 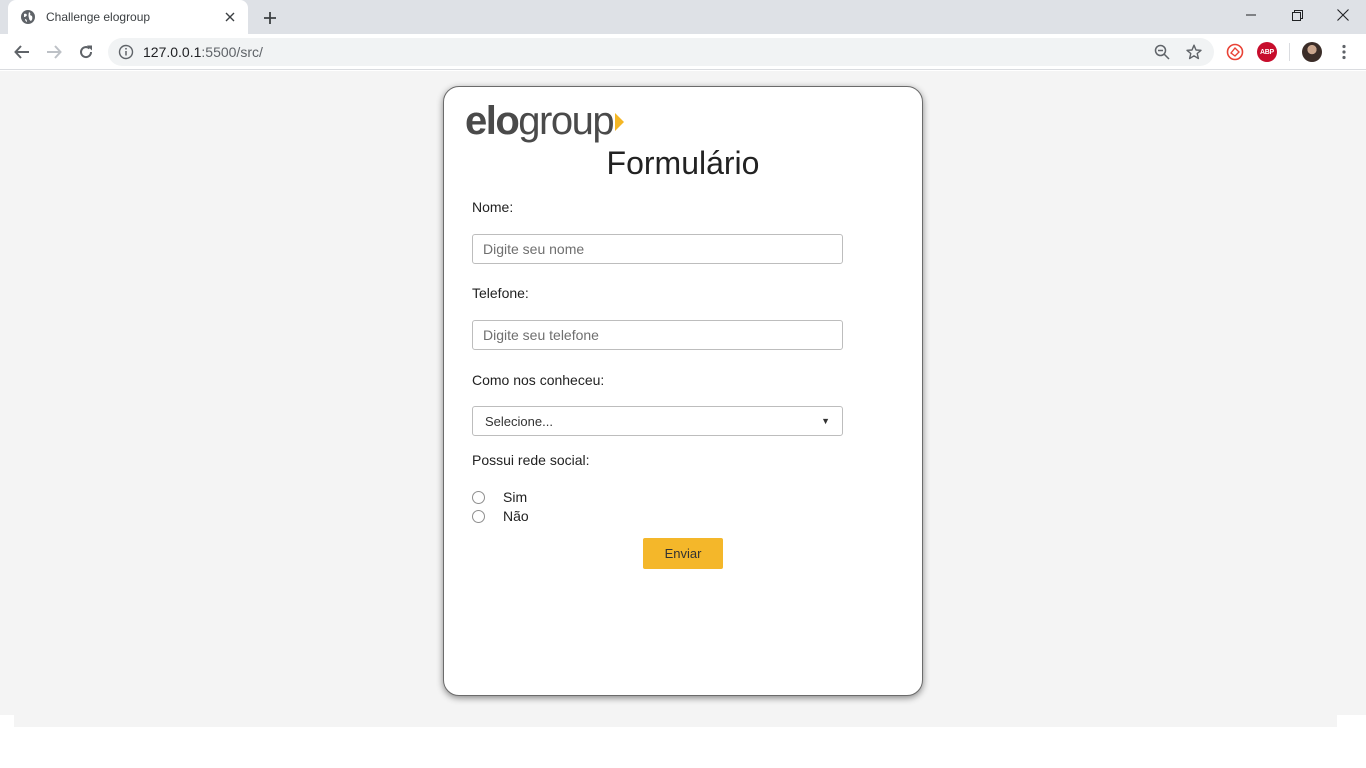 What do you see at coordinates (1312, 52) in the screenshot?
I see `profile-avatar` at bounding box center [1312, 52].